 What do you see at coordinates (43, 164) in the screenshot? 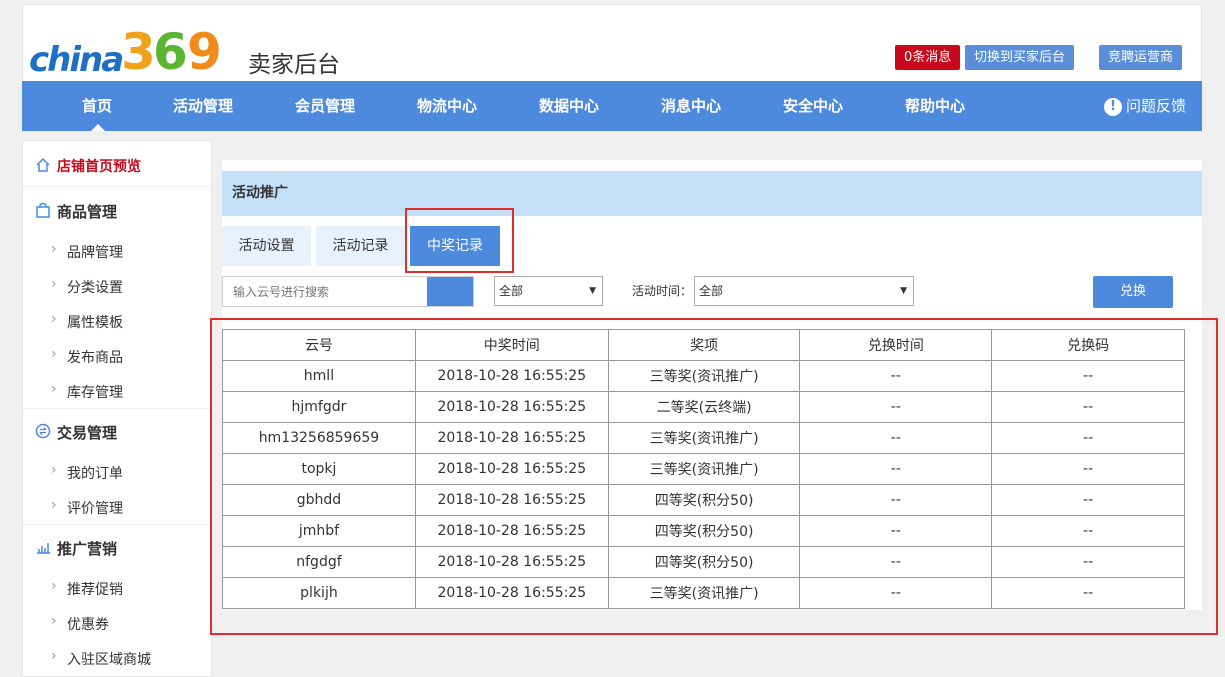
I see `home-icon` at bounding box center [43, 164].